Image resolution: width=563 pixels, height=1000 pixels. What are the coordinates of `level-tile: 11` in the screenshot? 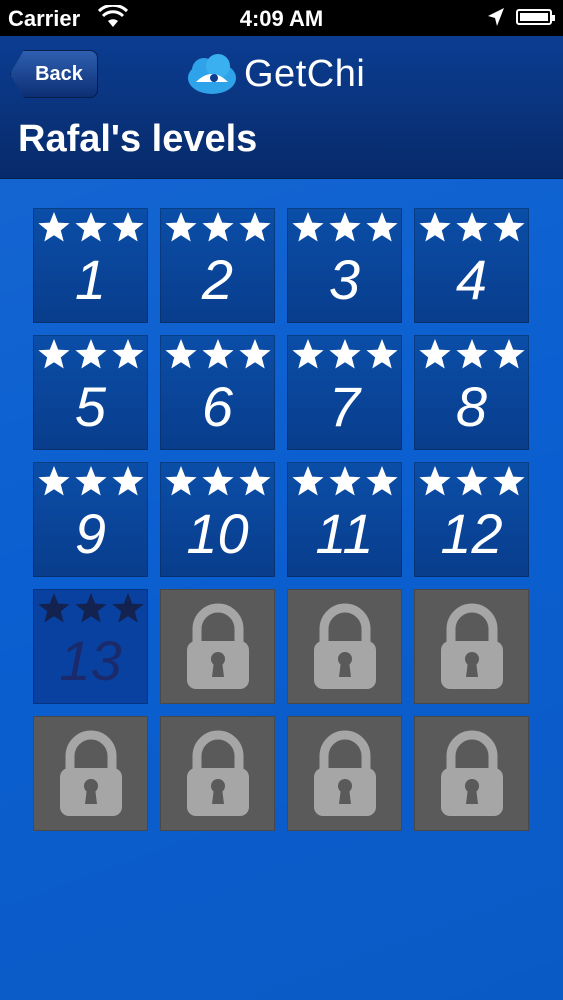 It's located at (344, 519).